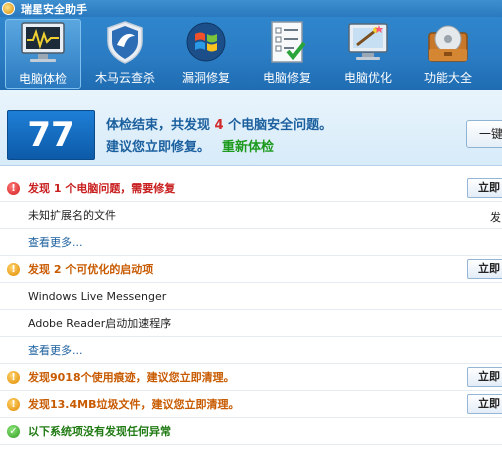 This screenshot has height=457, width=502. I want to click on section-title: 发现9018个使用痕迹，建议您立即清理。, so click(131, 377).